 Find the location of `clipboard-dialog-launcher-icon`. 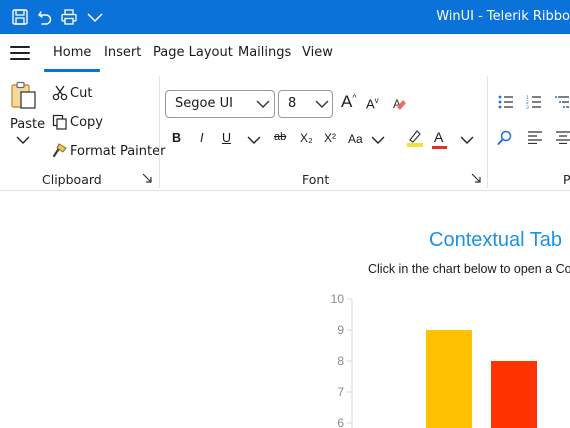

clipboard-dialog-launcher-icon is located at coordinates (147, 178).